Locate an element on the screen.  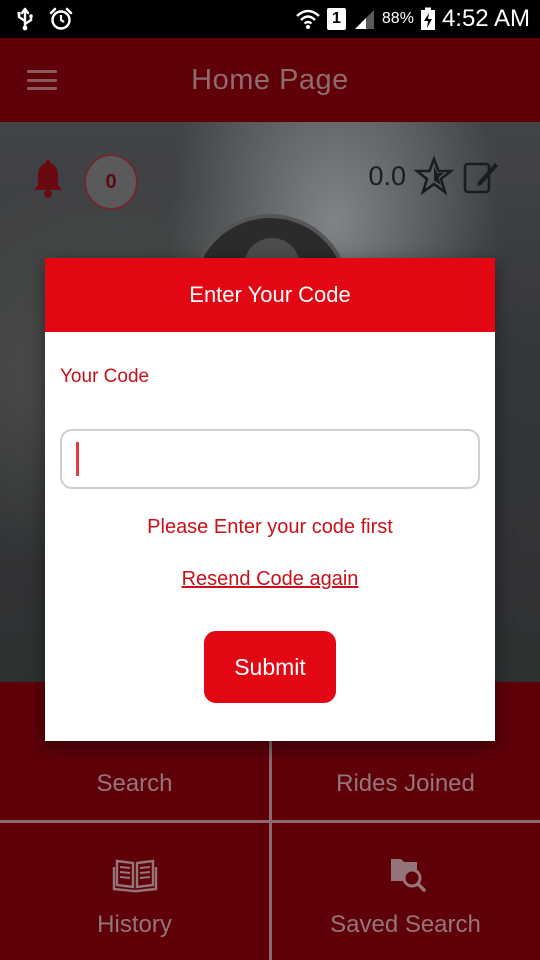
status-right: 1 88% 4:52 AM is located at coordinates (412, 19).